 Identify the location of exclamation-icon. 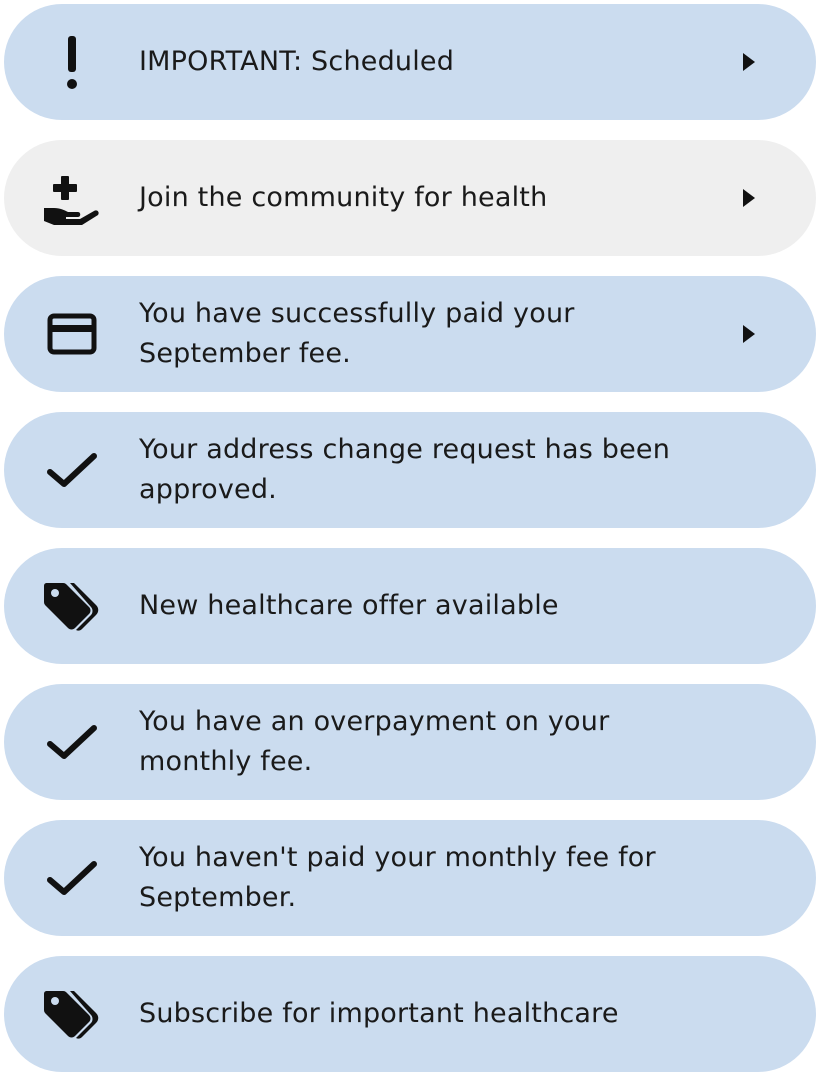
(72, 62).